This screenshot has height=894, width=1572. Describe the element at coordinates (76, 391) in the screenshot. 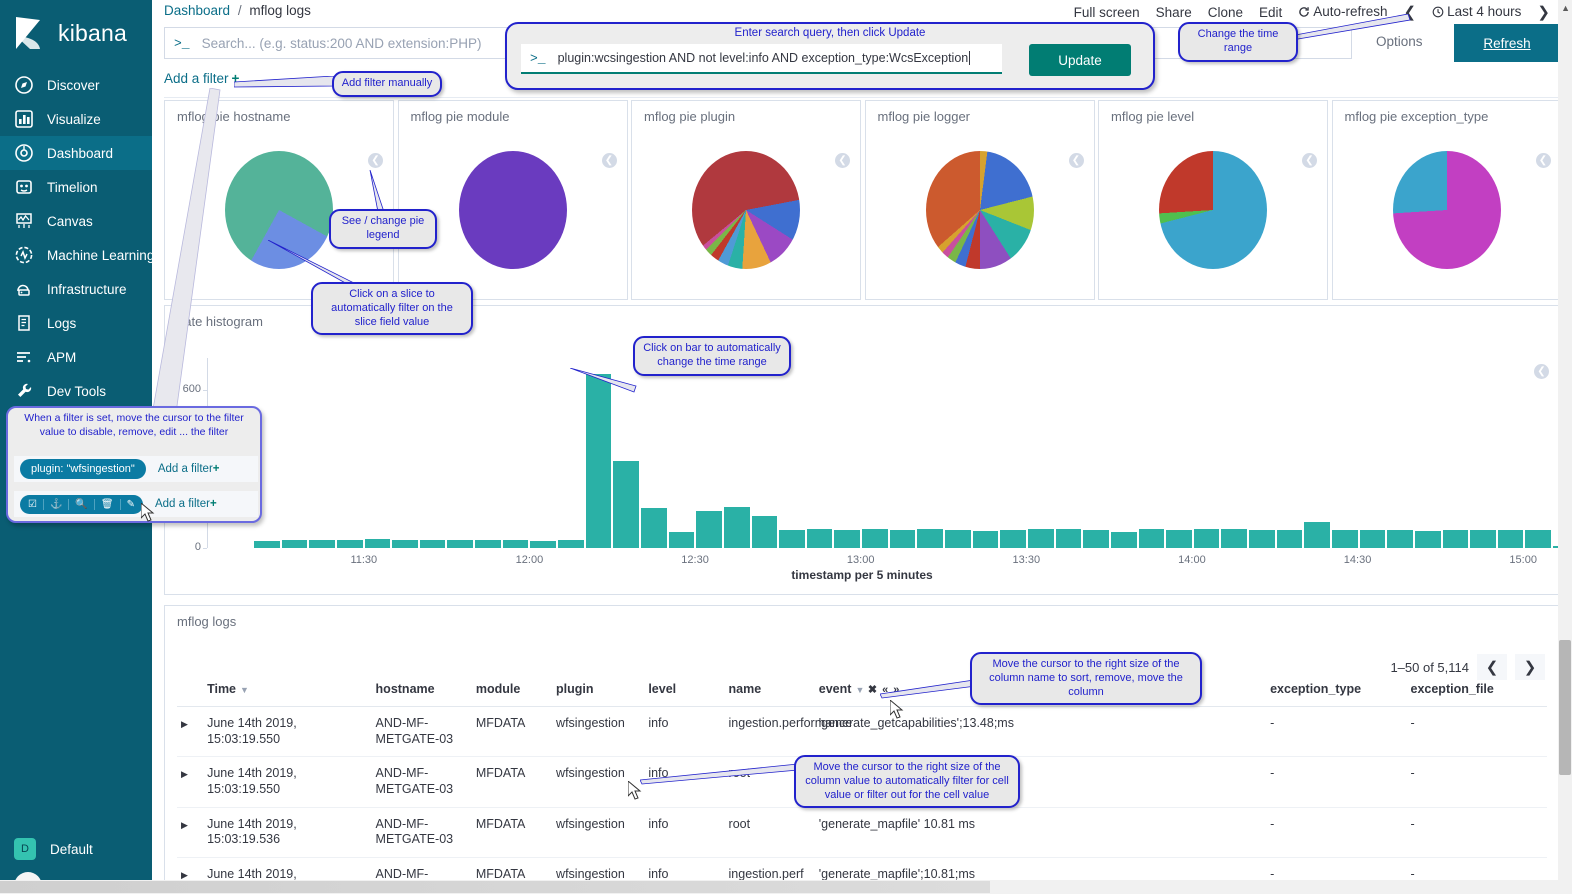

I see `sidebar-item-dev-tools: Dev Tools` at that location.